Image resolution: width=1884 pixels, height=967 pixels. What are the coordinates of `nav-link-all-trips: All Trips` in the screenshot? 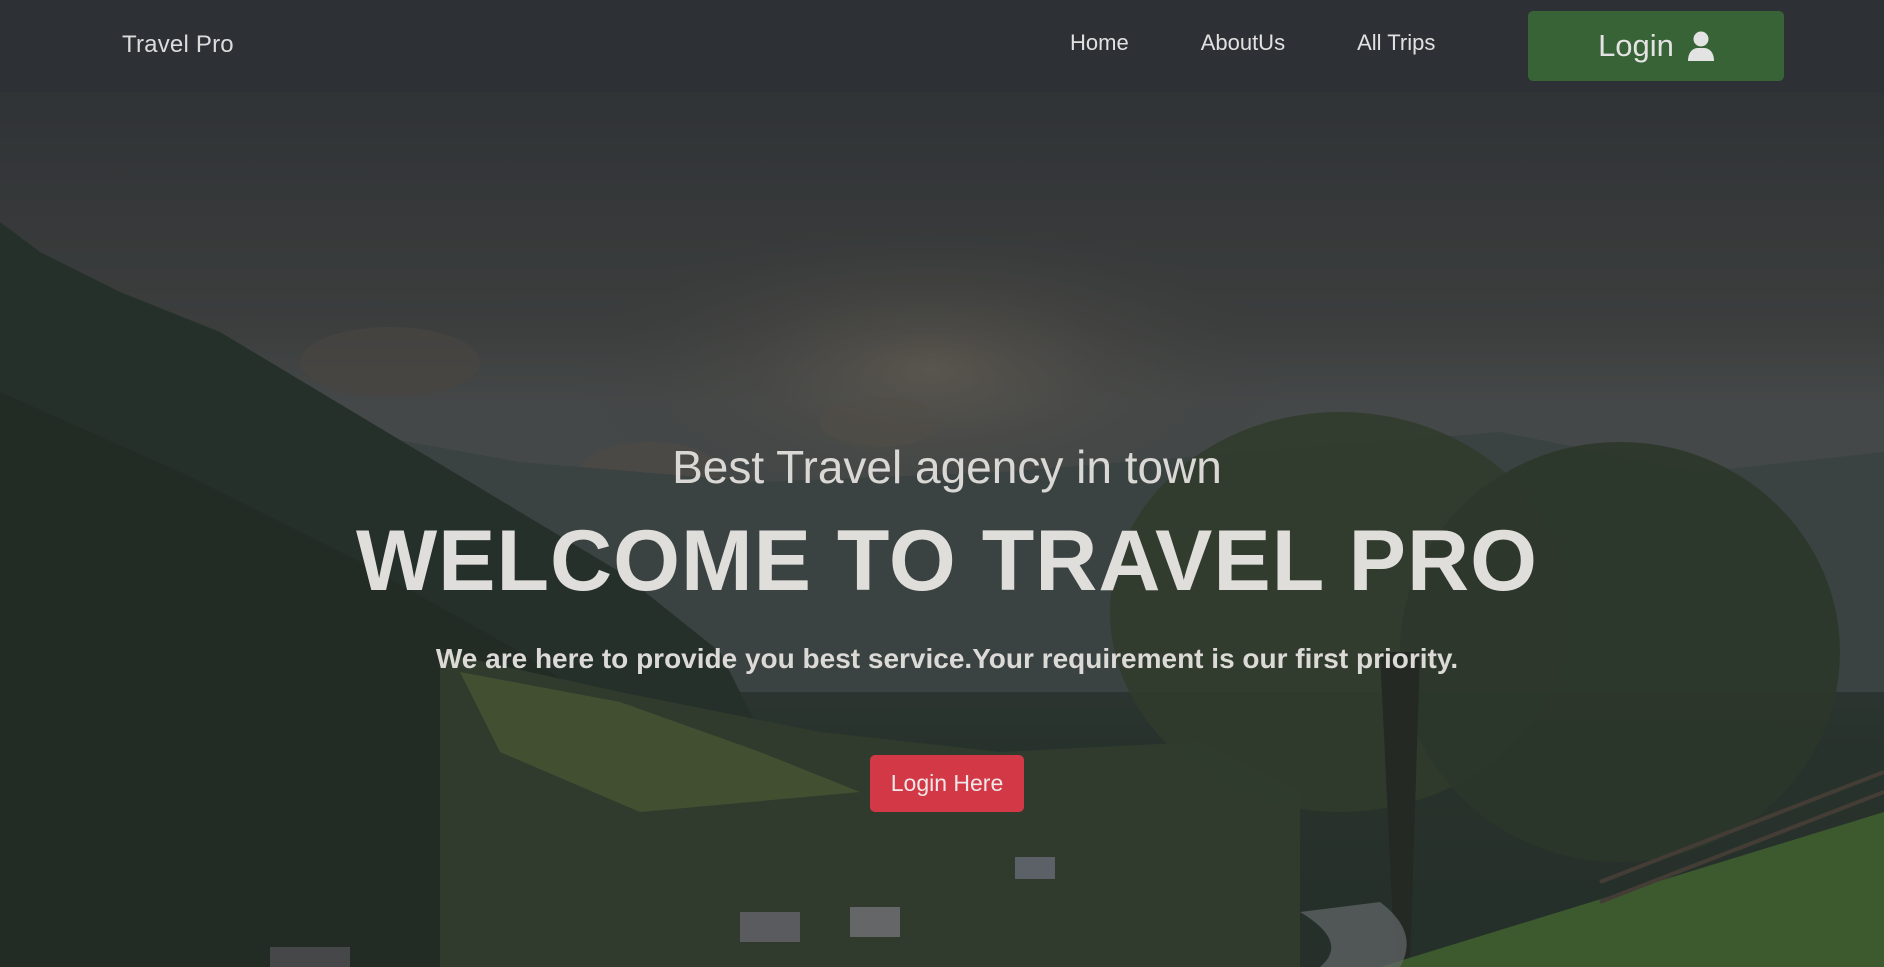 It's located at (1396, 43).